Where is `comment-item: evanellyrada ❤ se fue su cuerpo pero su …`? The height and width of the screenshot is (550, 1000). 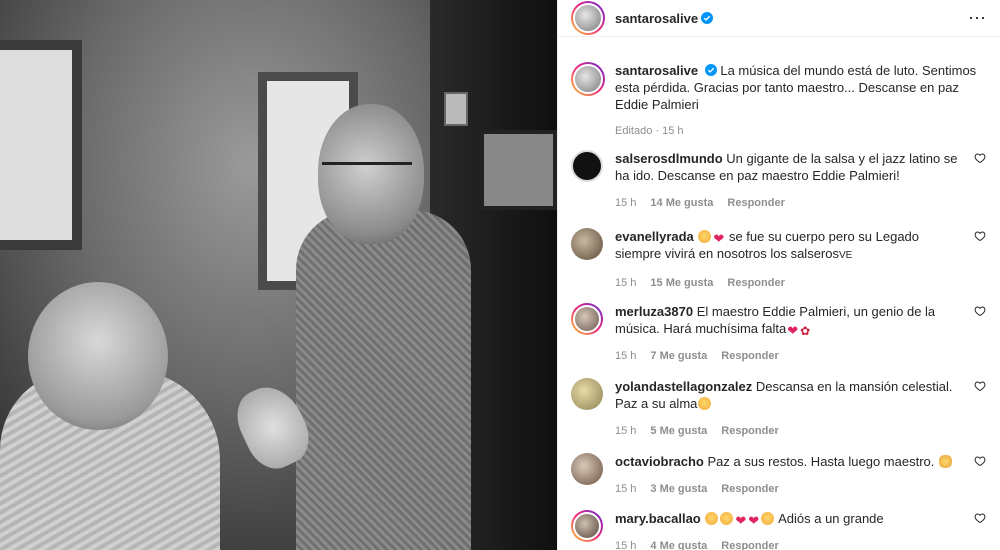 comment-item: evanellyrada ❤ se fue su cuerpo pero su … is located at coordinates (778, 260).